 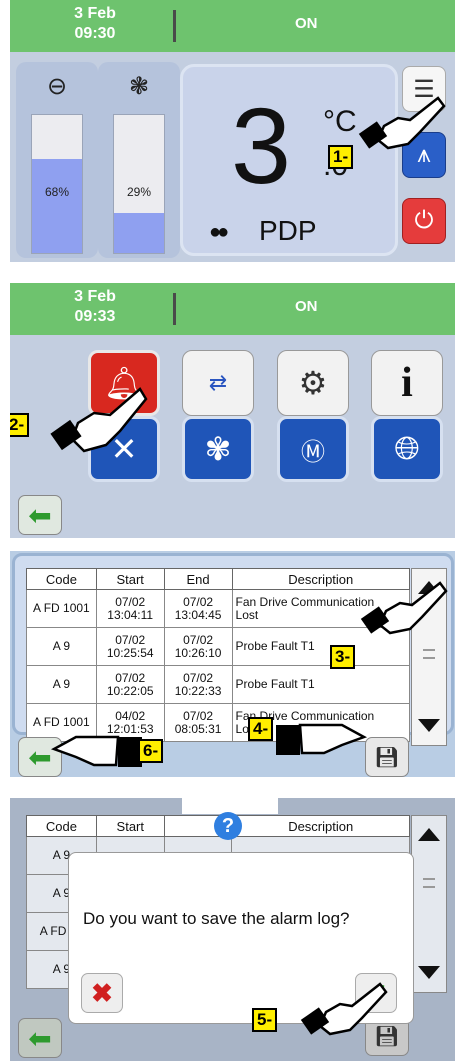 I want to click on cell-end: 07/02 08:05:31, so click(x=198, y=722).